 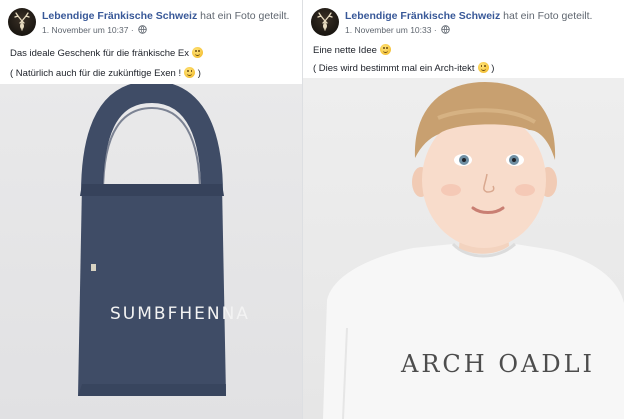 What do you see at coordinates (180, 314) in the screenshot?
I see `bag-print-text: SUMBFHENNA` at bounding box center [180, 314].